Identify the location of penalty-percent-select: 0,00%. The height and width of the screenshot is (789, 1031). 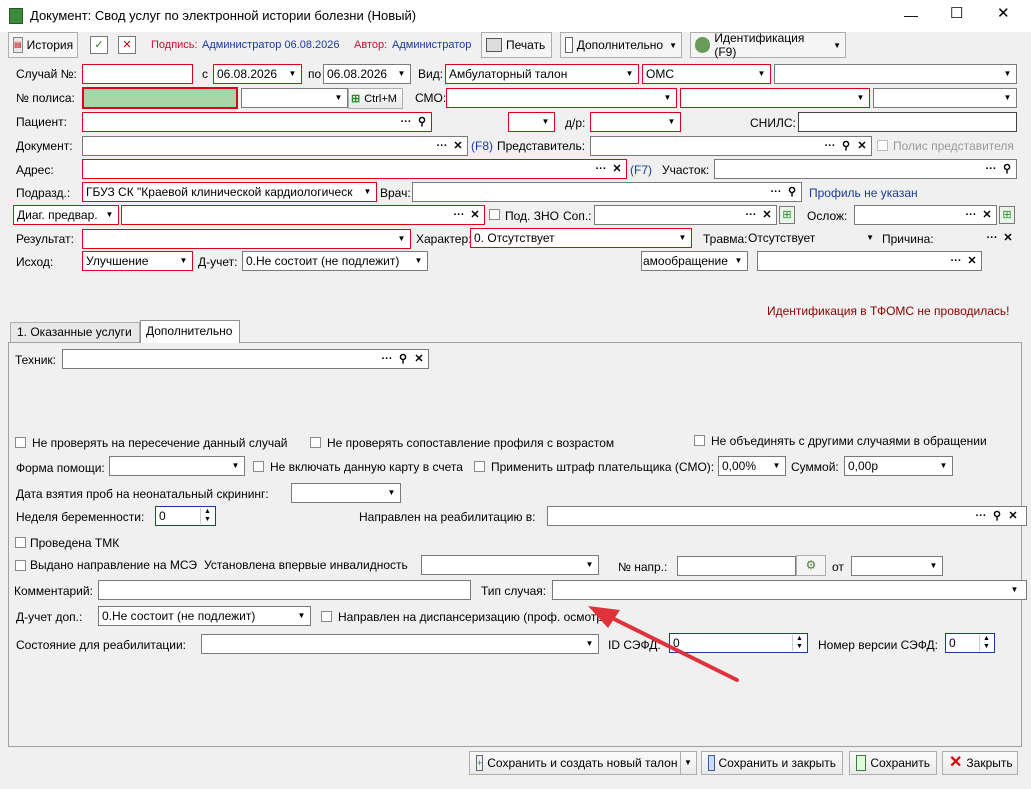
(752, 466).